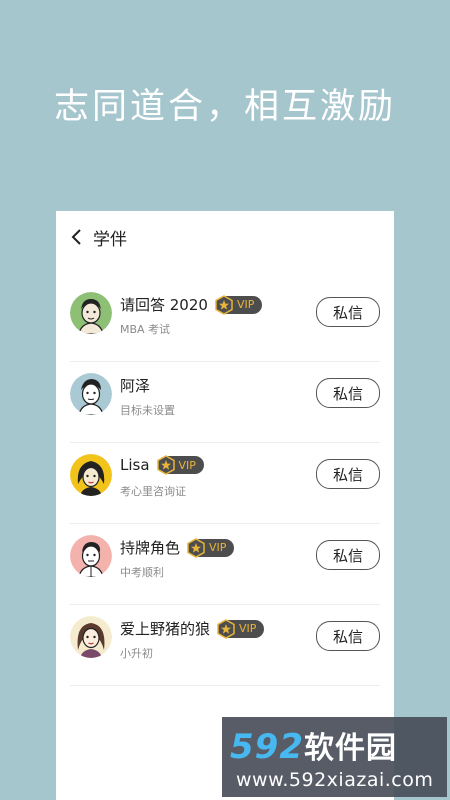 The width and height of the screenshot is (450, 800). I want to click on watermark-url: www.592xiazai.com, so click(335, 780).